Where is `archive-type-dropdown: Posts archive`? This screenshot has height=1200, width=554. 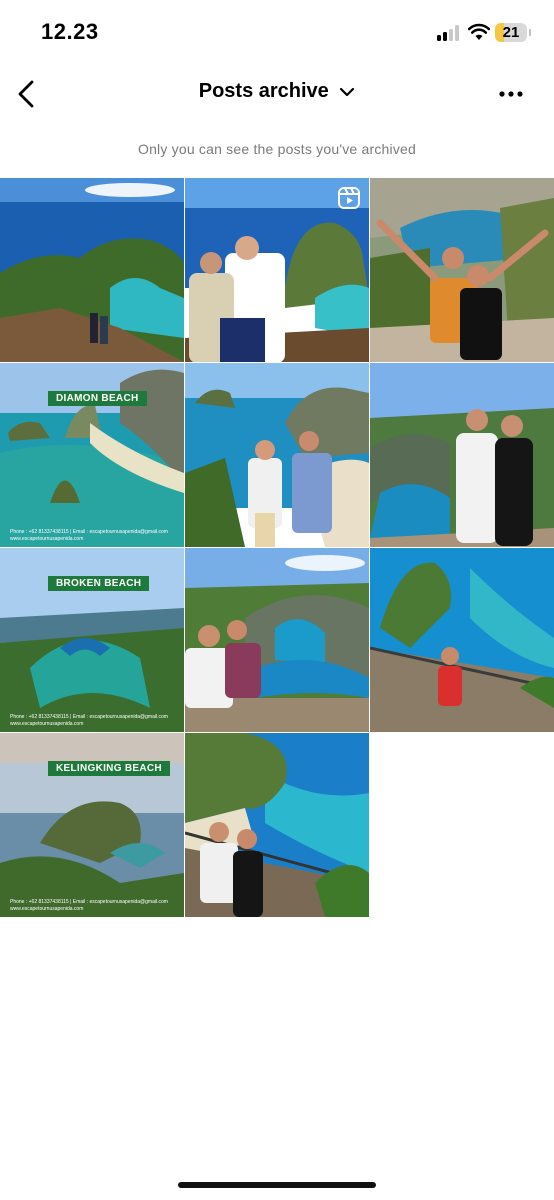 archive-type-dropdown: Posts archive is located at coordinates (277, 91).